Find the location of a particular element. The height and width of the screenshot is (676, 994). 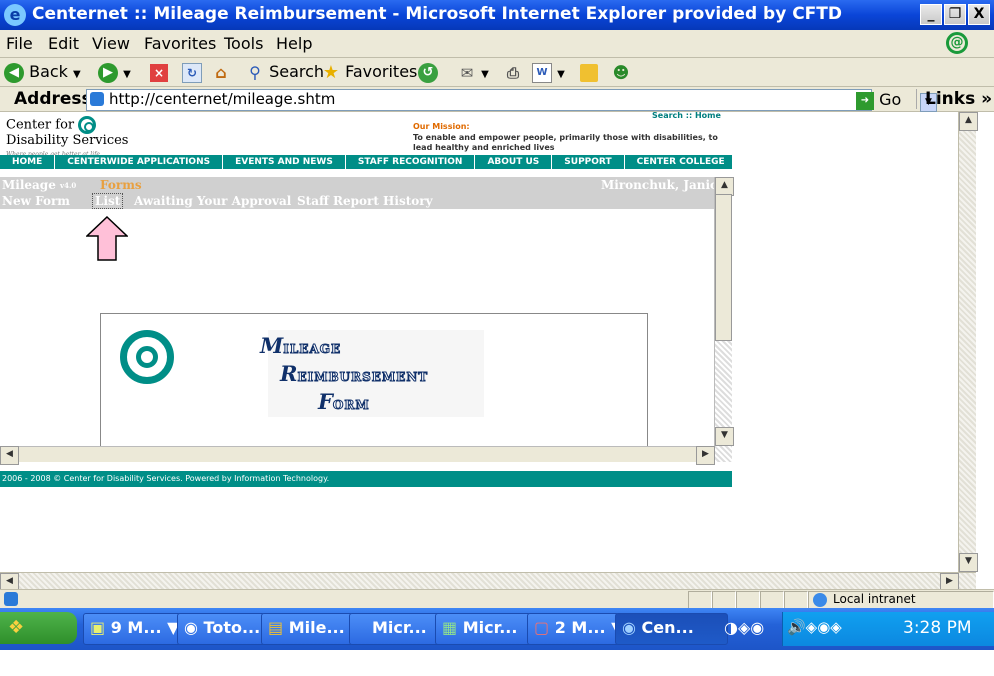

frame-scroll-right-button: ▶ is located at coordinates (705, 455).